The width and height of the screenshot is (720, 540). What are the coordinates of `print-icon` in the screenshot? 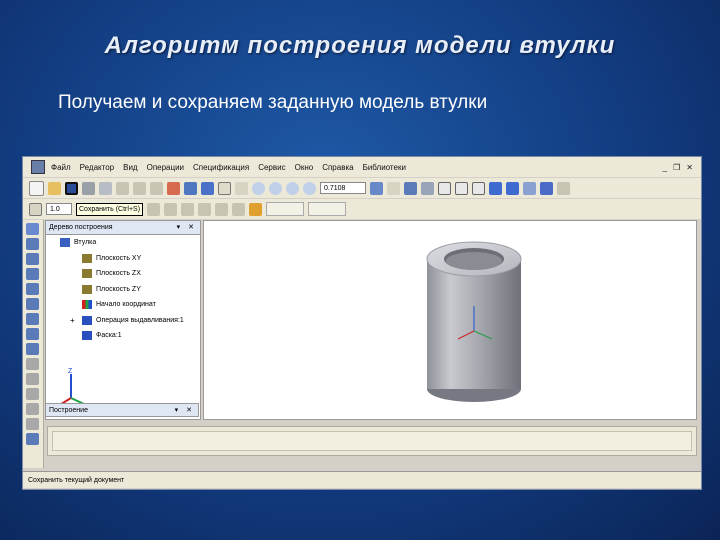 It's located at (88, 188).